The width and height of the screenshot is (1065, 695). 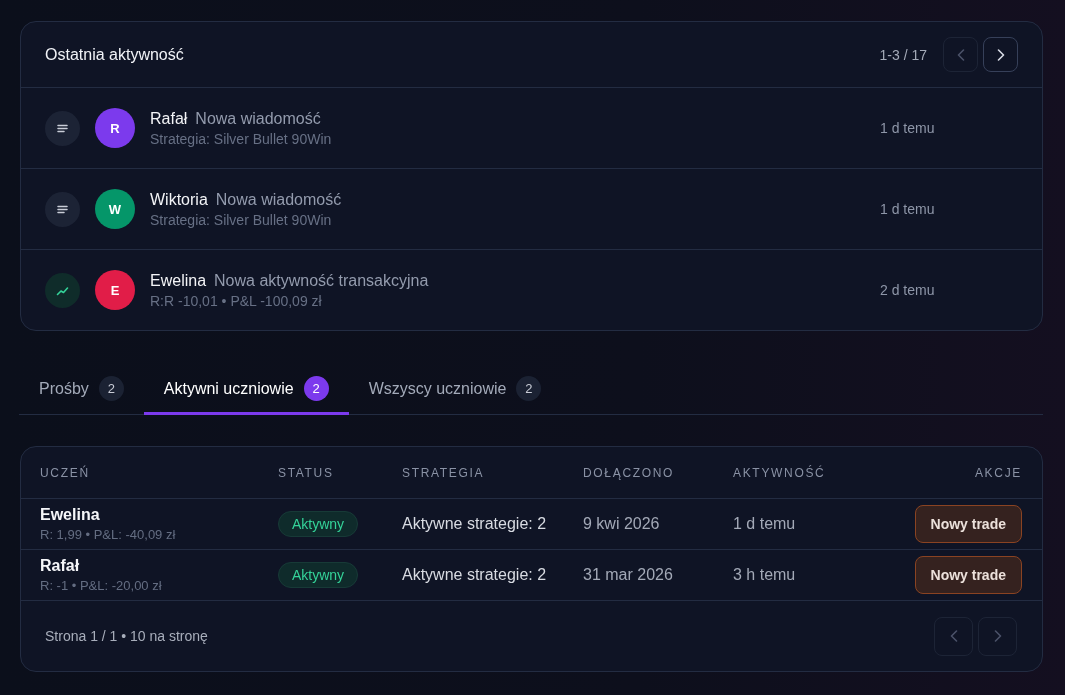 I want to click on activity-time: 3 h temu, so click(x=764, y=575).